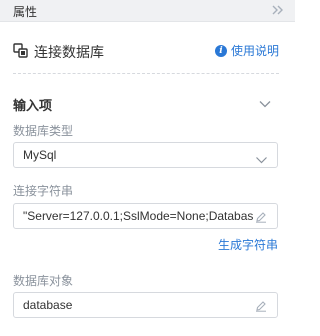 The image size is (320, 336). What do you see at coordinates (145, 305) in the screenshot?
I see `db-object-input: database` at bounding box center [145, 305].